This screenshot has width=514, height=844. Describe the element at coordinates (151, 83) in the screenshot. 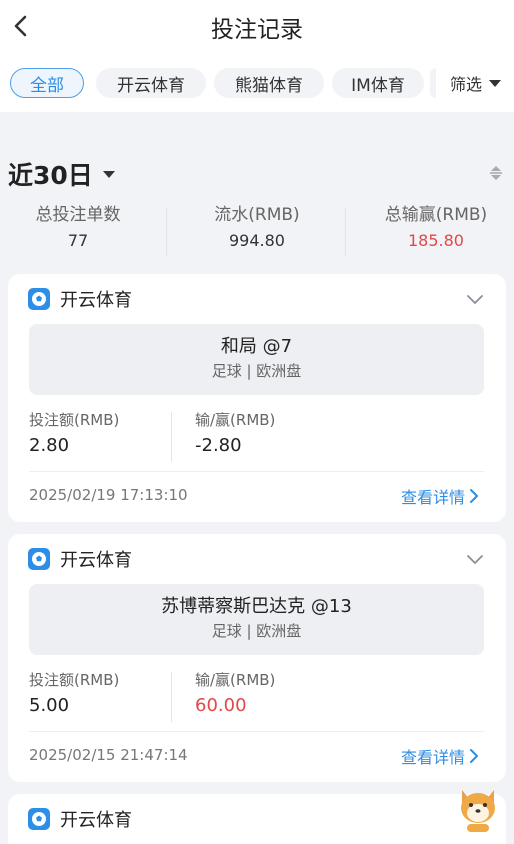

I see `tab-kaiyun: 开云体育` at that location.